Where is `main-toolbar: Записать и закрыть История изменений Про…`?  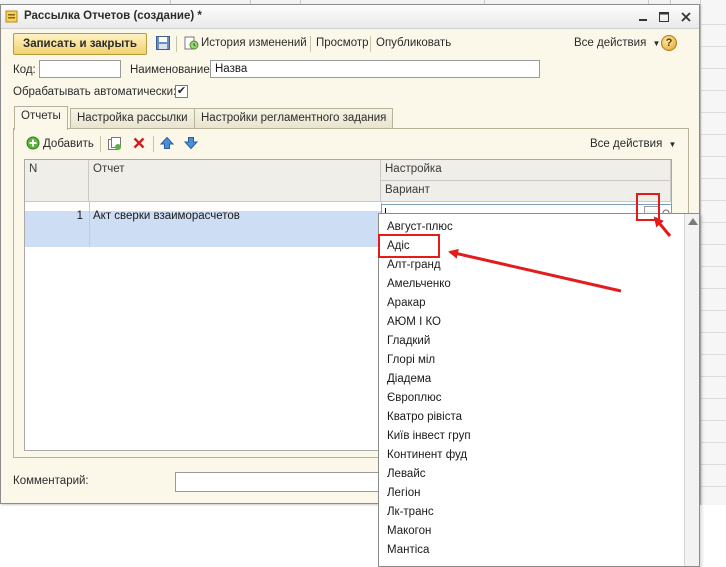 main-toolbar: Записать и закрыть История изменений Про… is located at coordinates (350, 44).